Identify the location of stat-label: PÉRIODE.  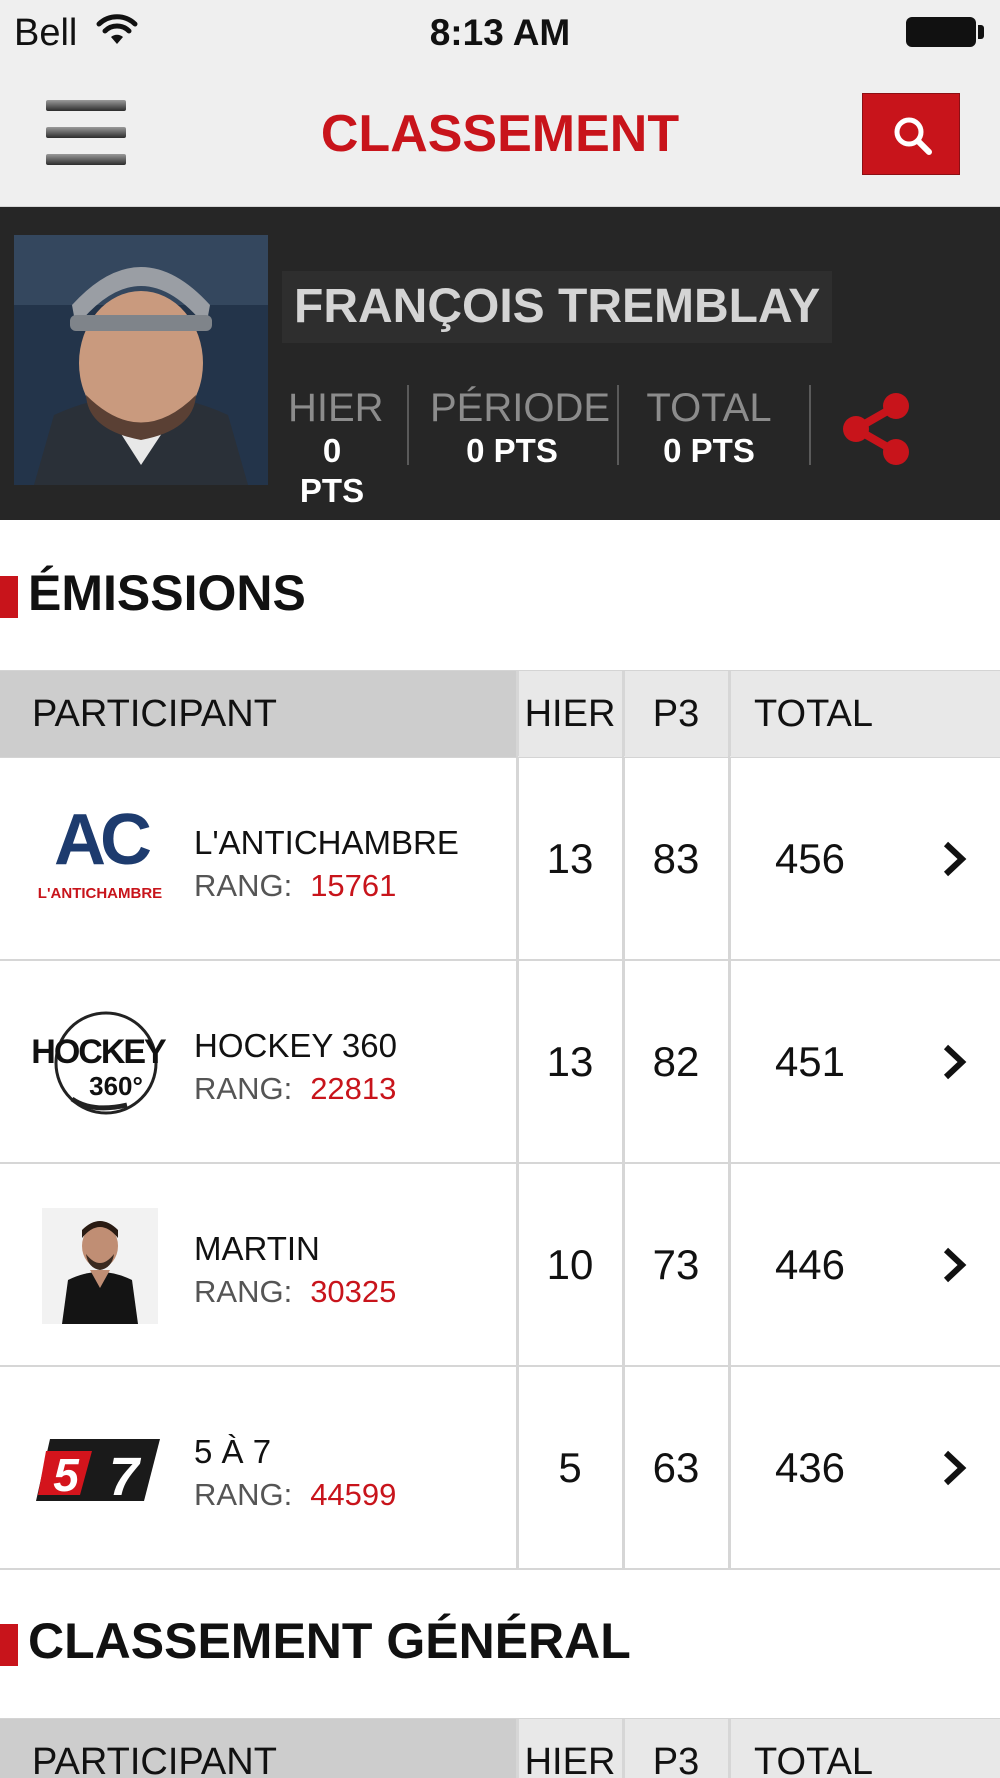
(520, 408).